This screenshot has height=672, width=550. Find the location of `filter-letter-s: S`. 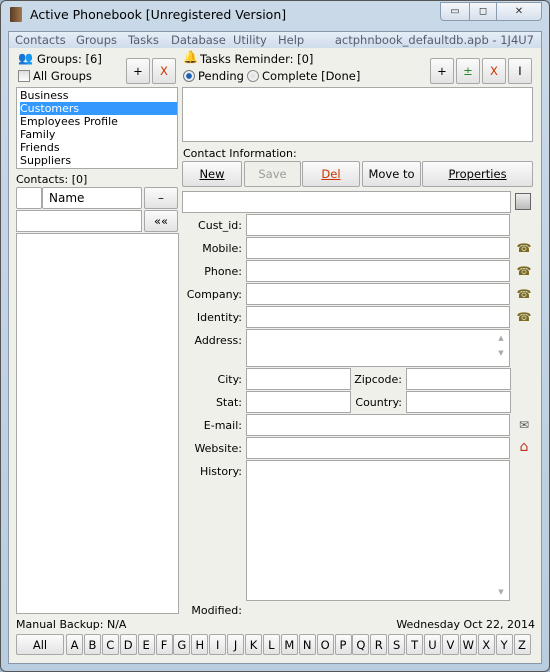

filter-letter-s: S is located at coordinates (397, 644).